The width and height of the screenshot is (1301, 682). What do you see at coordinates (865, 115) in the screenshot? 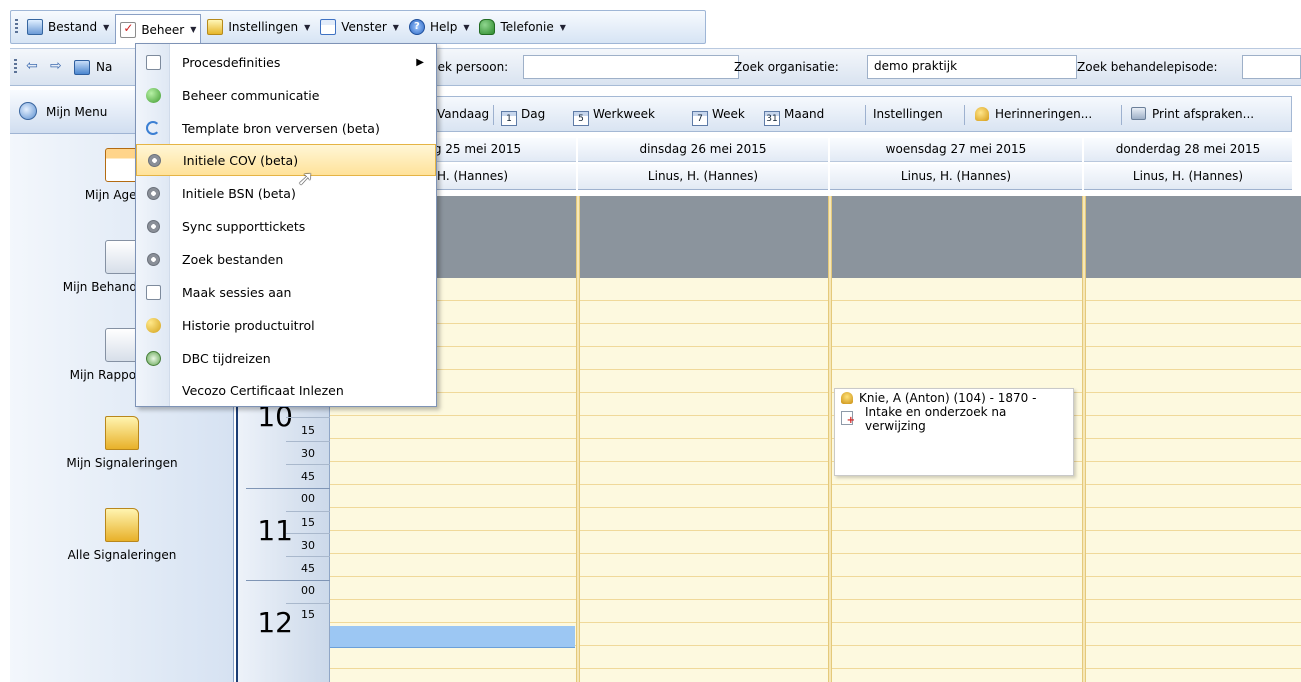
I see `toolbar-separator` at bounding box center [865, 115].